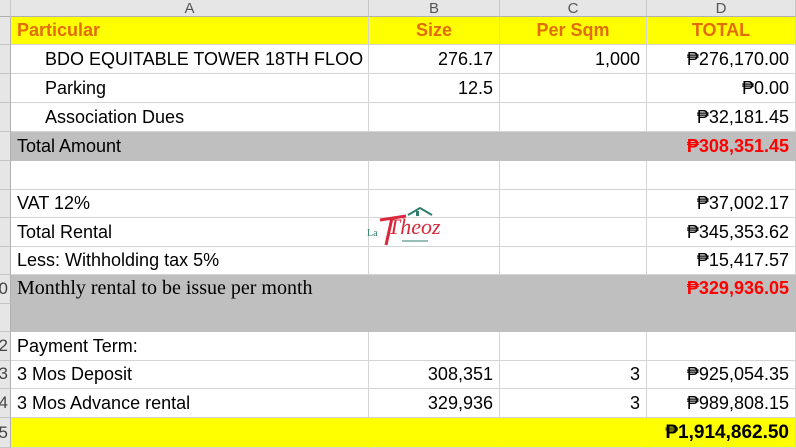  I want to click on monthly-rental-label: Monthly rental to be issue per month, so click(190, 303).